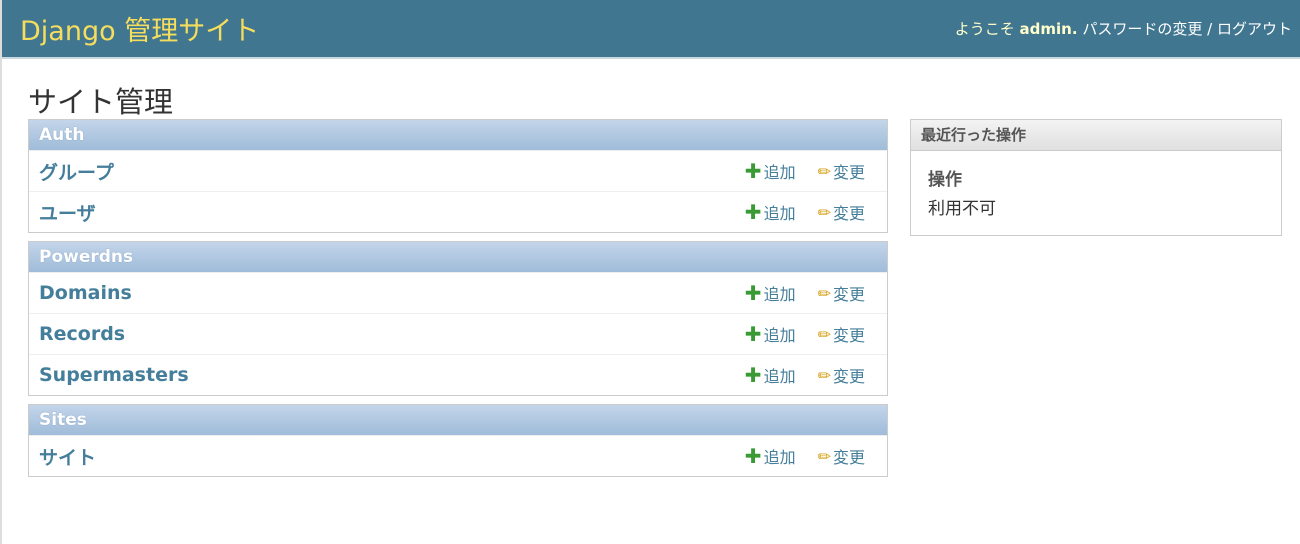 The height and width of the screenshot is (544, 1300). I want to click on model-row: グループ ✚ 追加 ✏ 変更, so click(458, 170).